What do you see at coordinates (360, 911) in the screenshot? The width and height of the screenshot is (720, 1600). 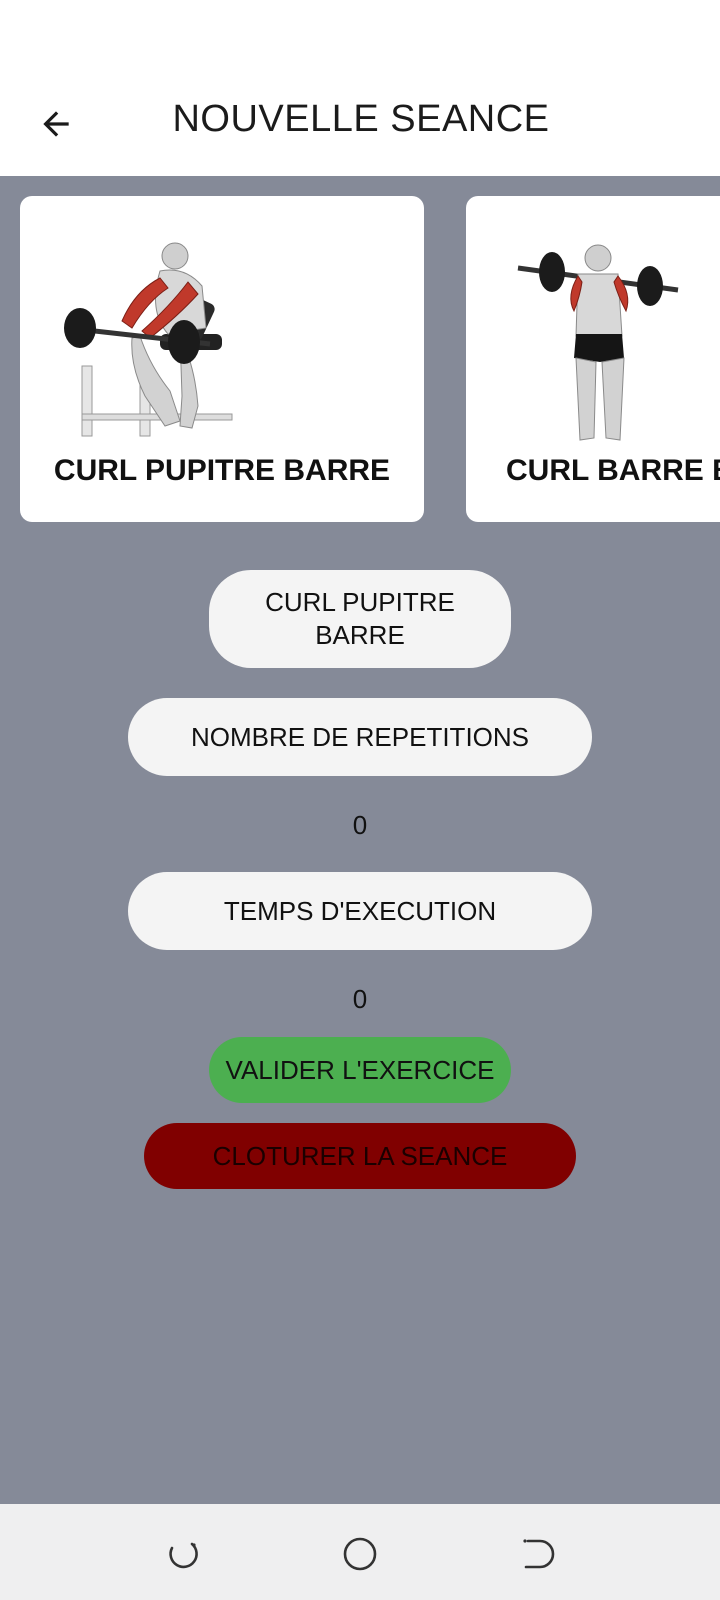 I see `time-label-button: TEMPS D'EXECUTION` at bounding box center [360, 911].